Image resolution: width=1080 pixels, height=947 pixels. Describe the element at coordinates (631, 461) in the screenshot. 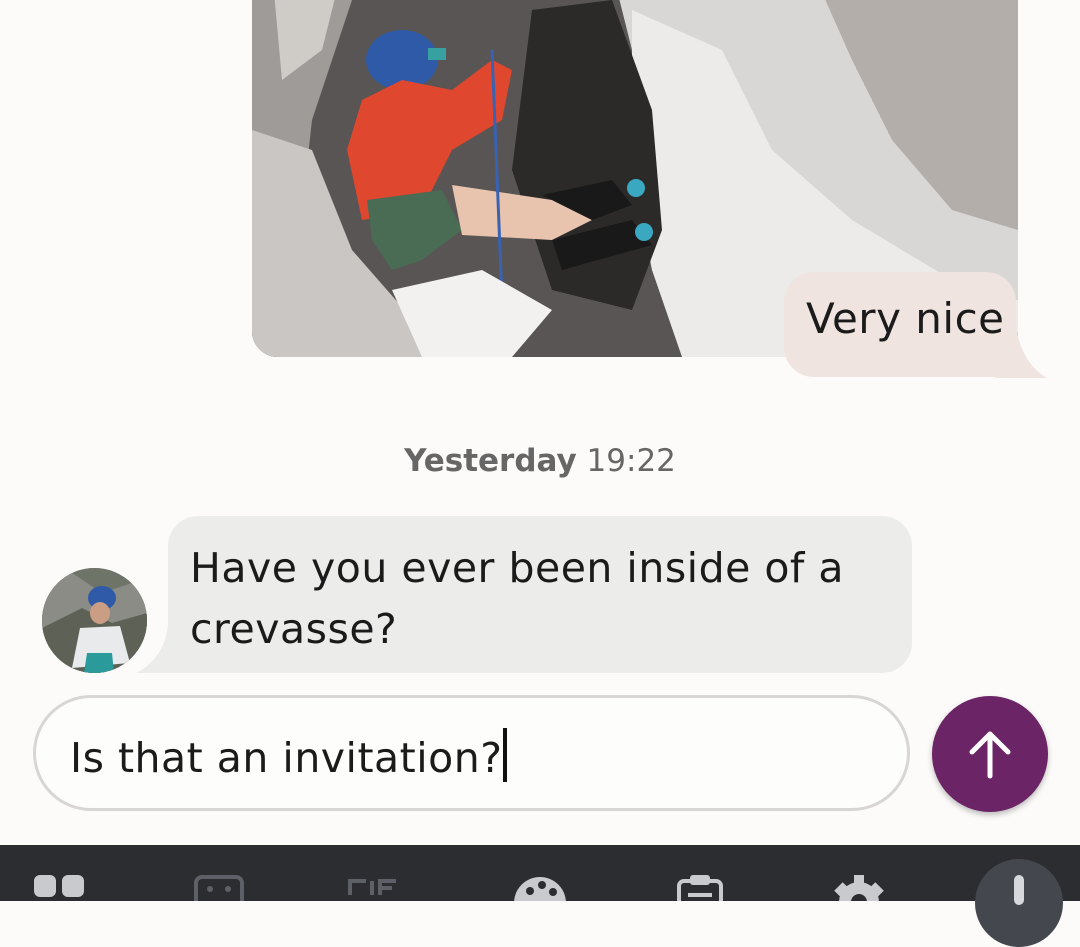

I see `timestamp-time: 19:22` at that location.